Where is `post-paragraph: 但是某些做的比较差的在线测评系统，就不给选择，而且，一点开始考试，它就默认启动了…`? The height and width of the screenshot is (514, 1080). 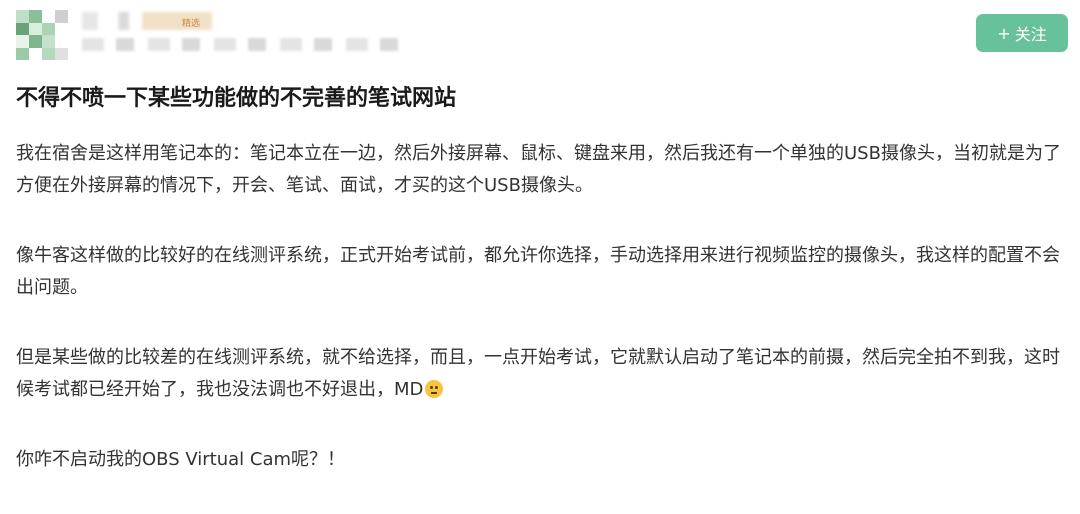 post-paragraph: 但是某些做的比较差的在线测评系统，就不给选择，而且，一点开始考试，它就默认启动了… is located at coordinates (541, 374).